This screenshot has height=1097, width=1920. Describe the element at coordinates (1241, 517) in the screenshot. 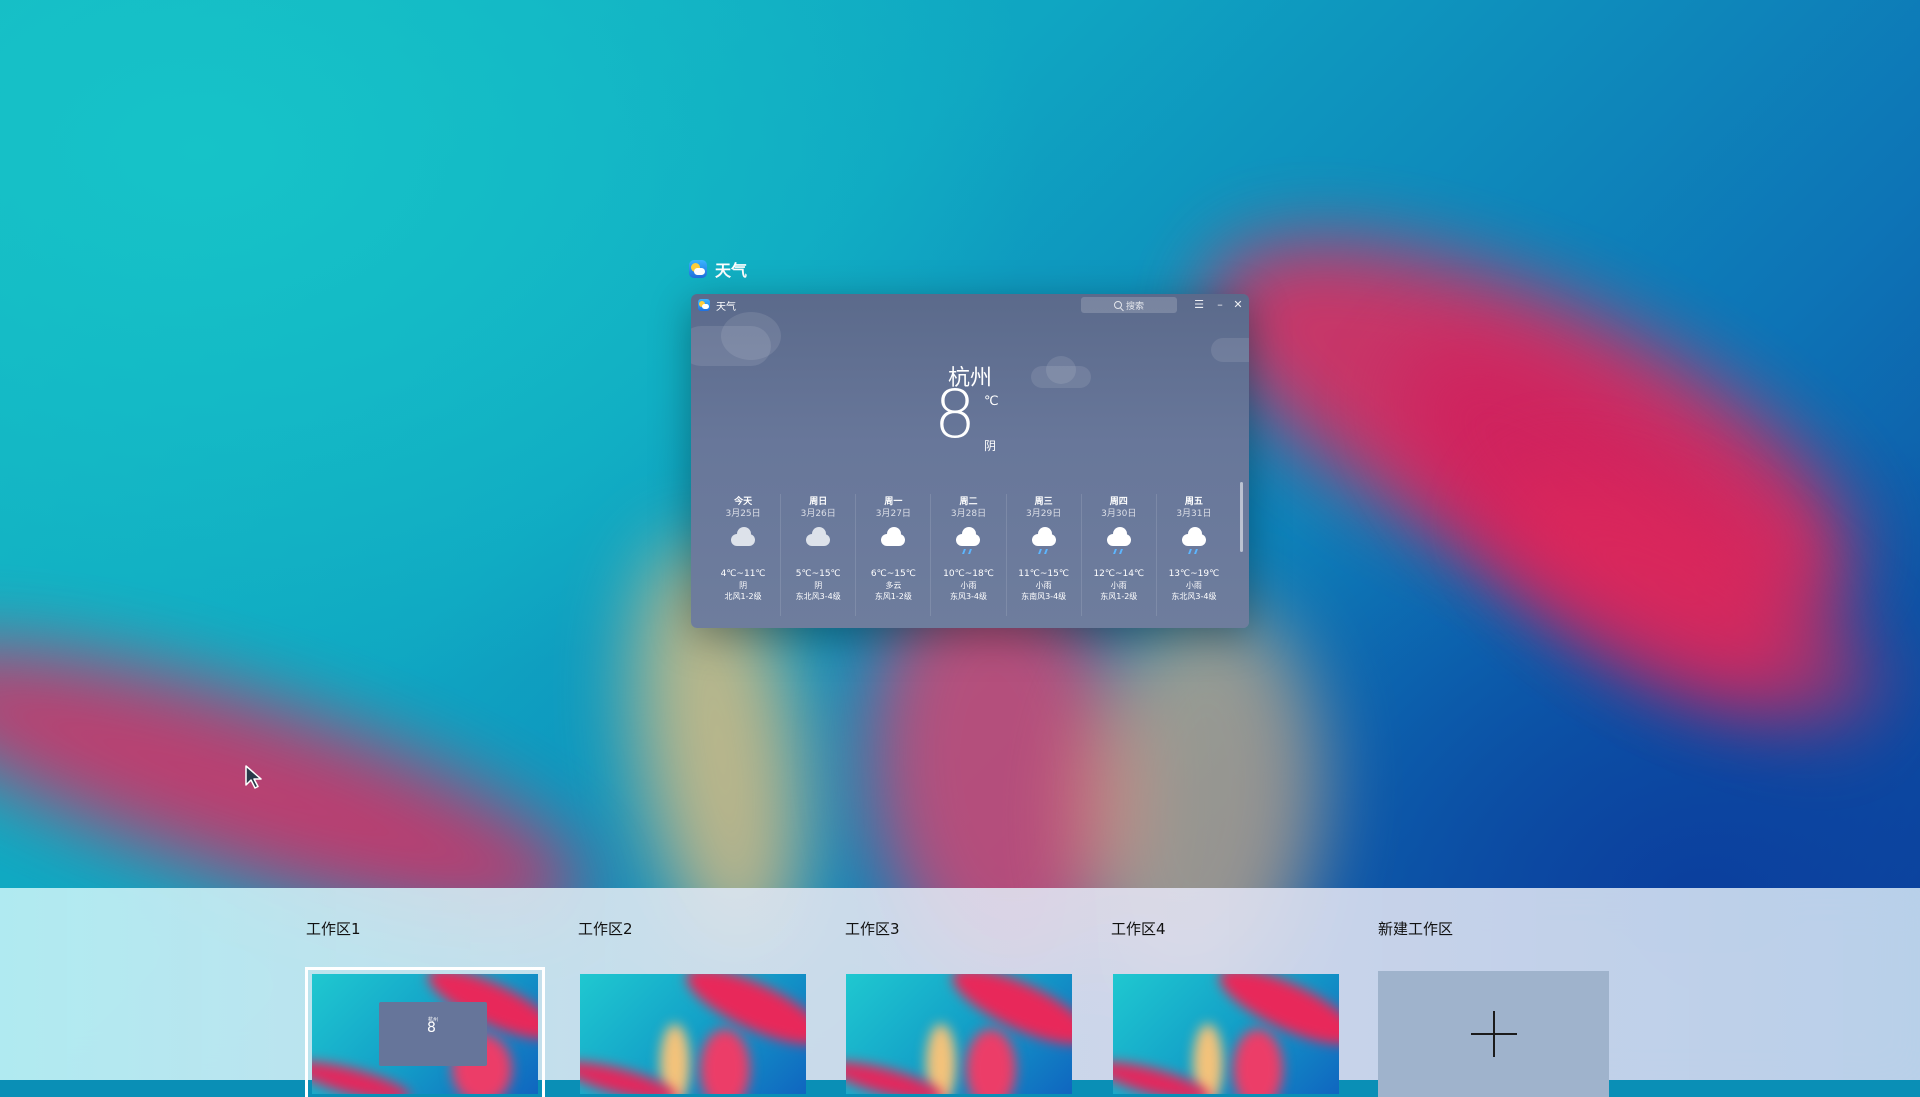

I see `forecast-scrollbar` at that location.